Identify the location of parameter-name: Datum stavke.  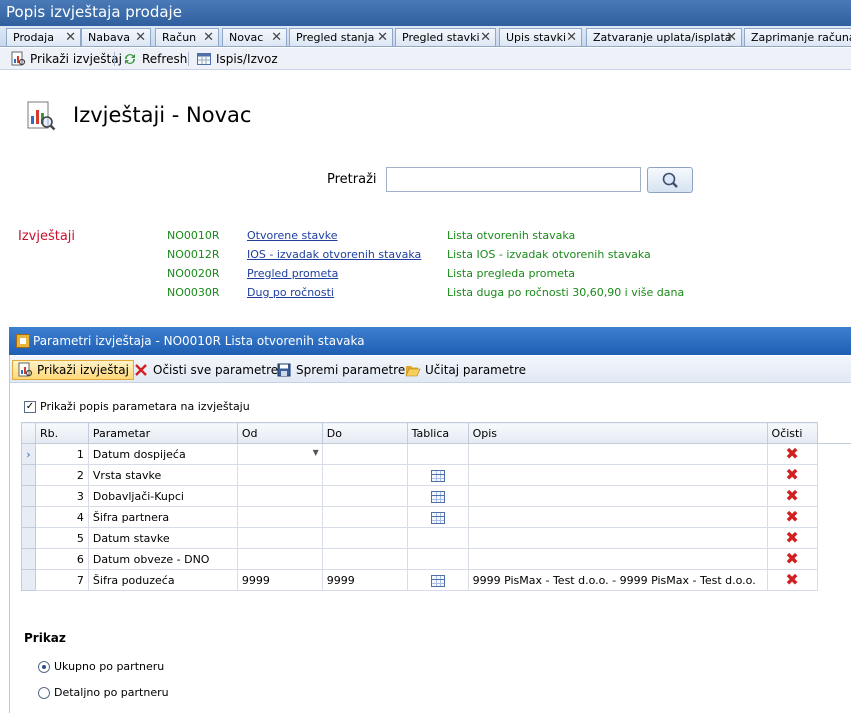
(162, 538).